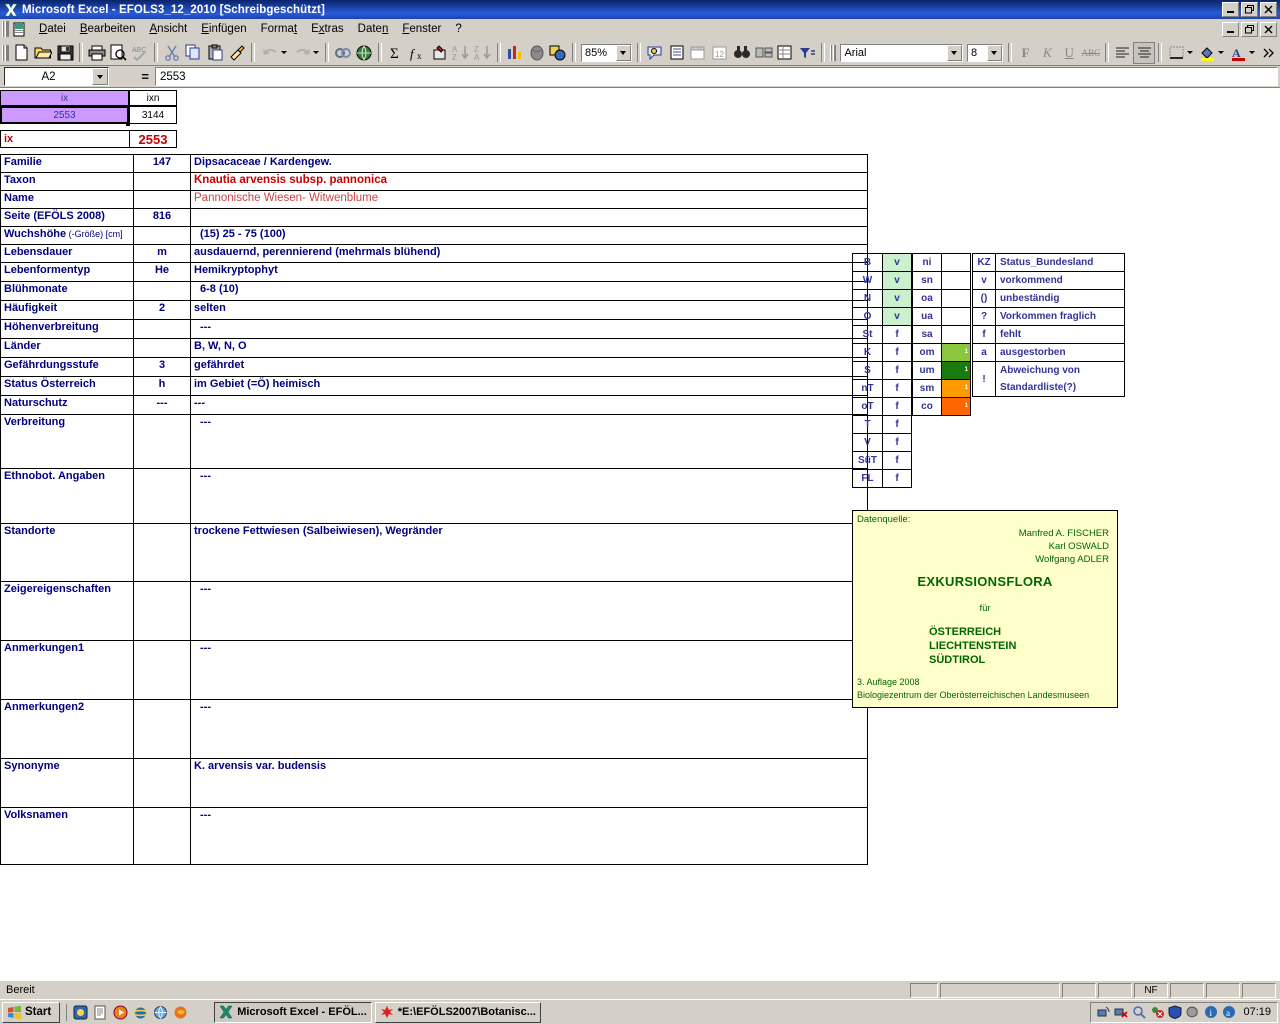 The height and width of the screenshot is (1024, 1280). Describe the element at coordinates (67, 310) in the screenshot. I see `row-label-cell: Häufigkeit` at that location.